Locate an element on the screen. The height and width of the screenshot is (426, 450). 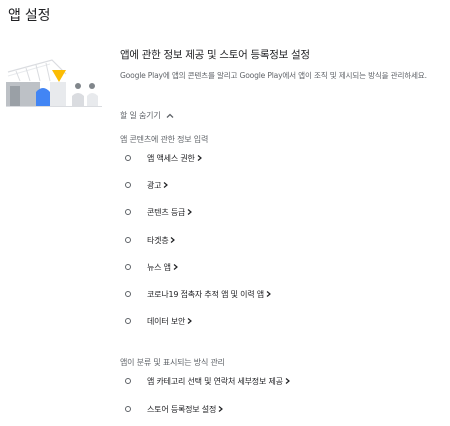
task-app-category: 앱 카테고리 선택 및 연락처 세부정보 제공 is located at coordinates (205, 381).